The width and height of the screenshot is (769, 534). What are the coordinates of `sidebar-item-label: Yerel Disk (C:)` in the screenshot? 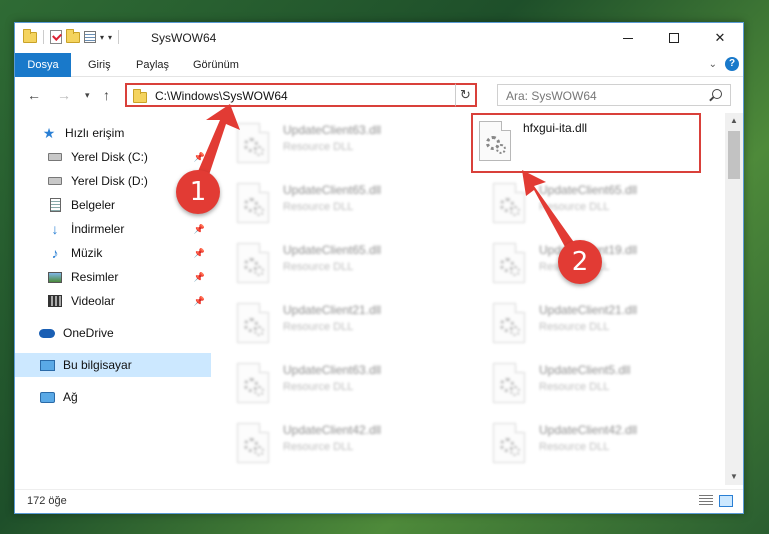 It's located at (109, 157).